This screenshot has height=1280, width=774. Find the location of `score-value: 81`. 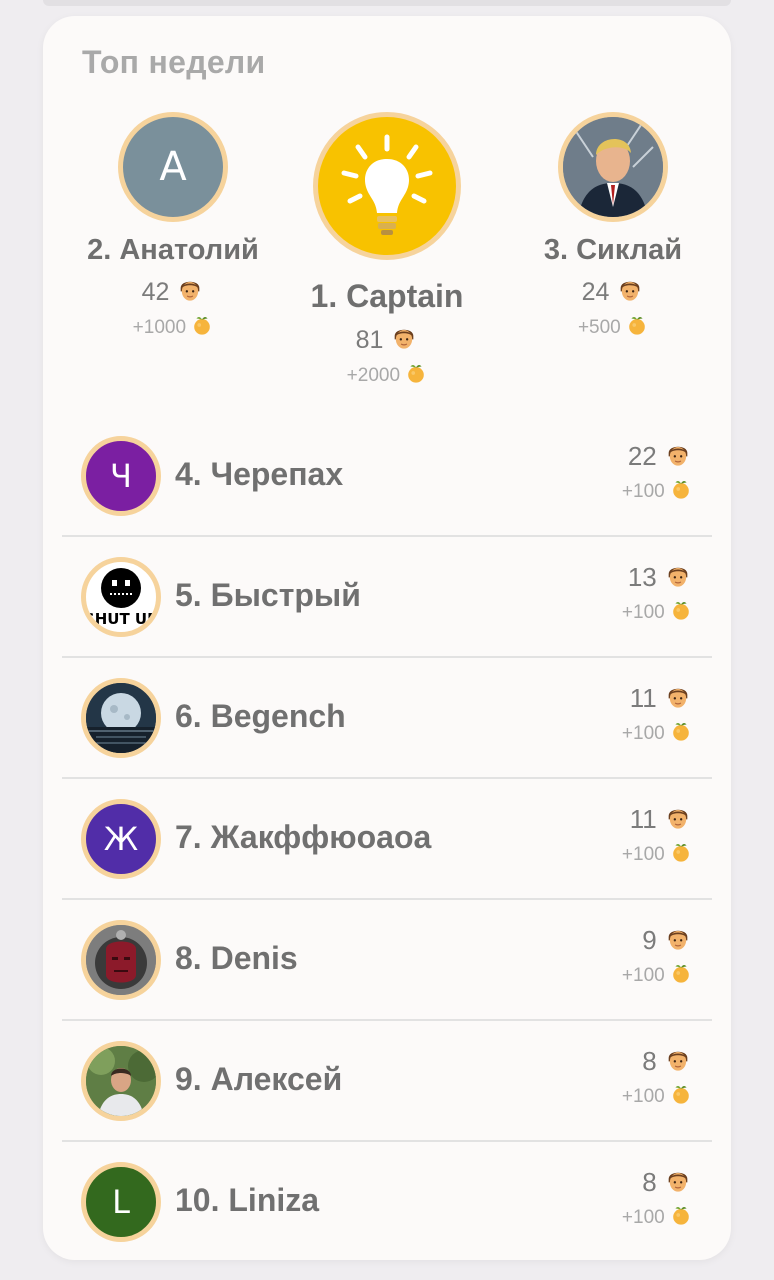

score-value: 81 is located at coordinates (369, 340).